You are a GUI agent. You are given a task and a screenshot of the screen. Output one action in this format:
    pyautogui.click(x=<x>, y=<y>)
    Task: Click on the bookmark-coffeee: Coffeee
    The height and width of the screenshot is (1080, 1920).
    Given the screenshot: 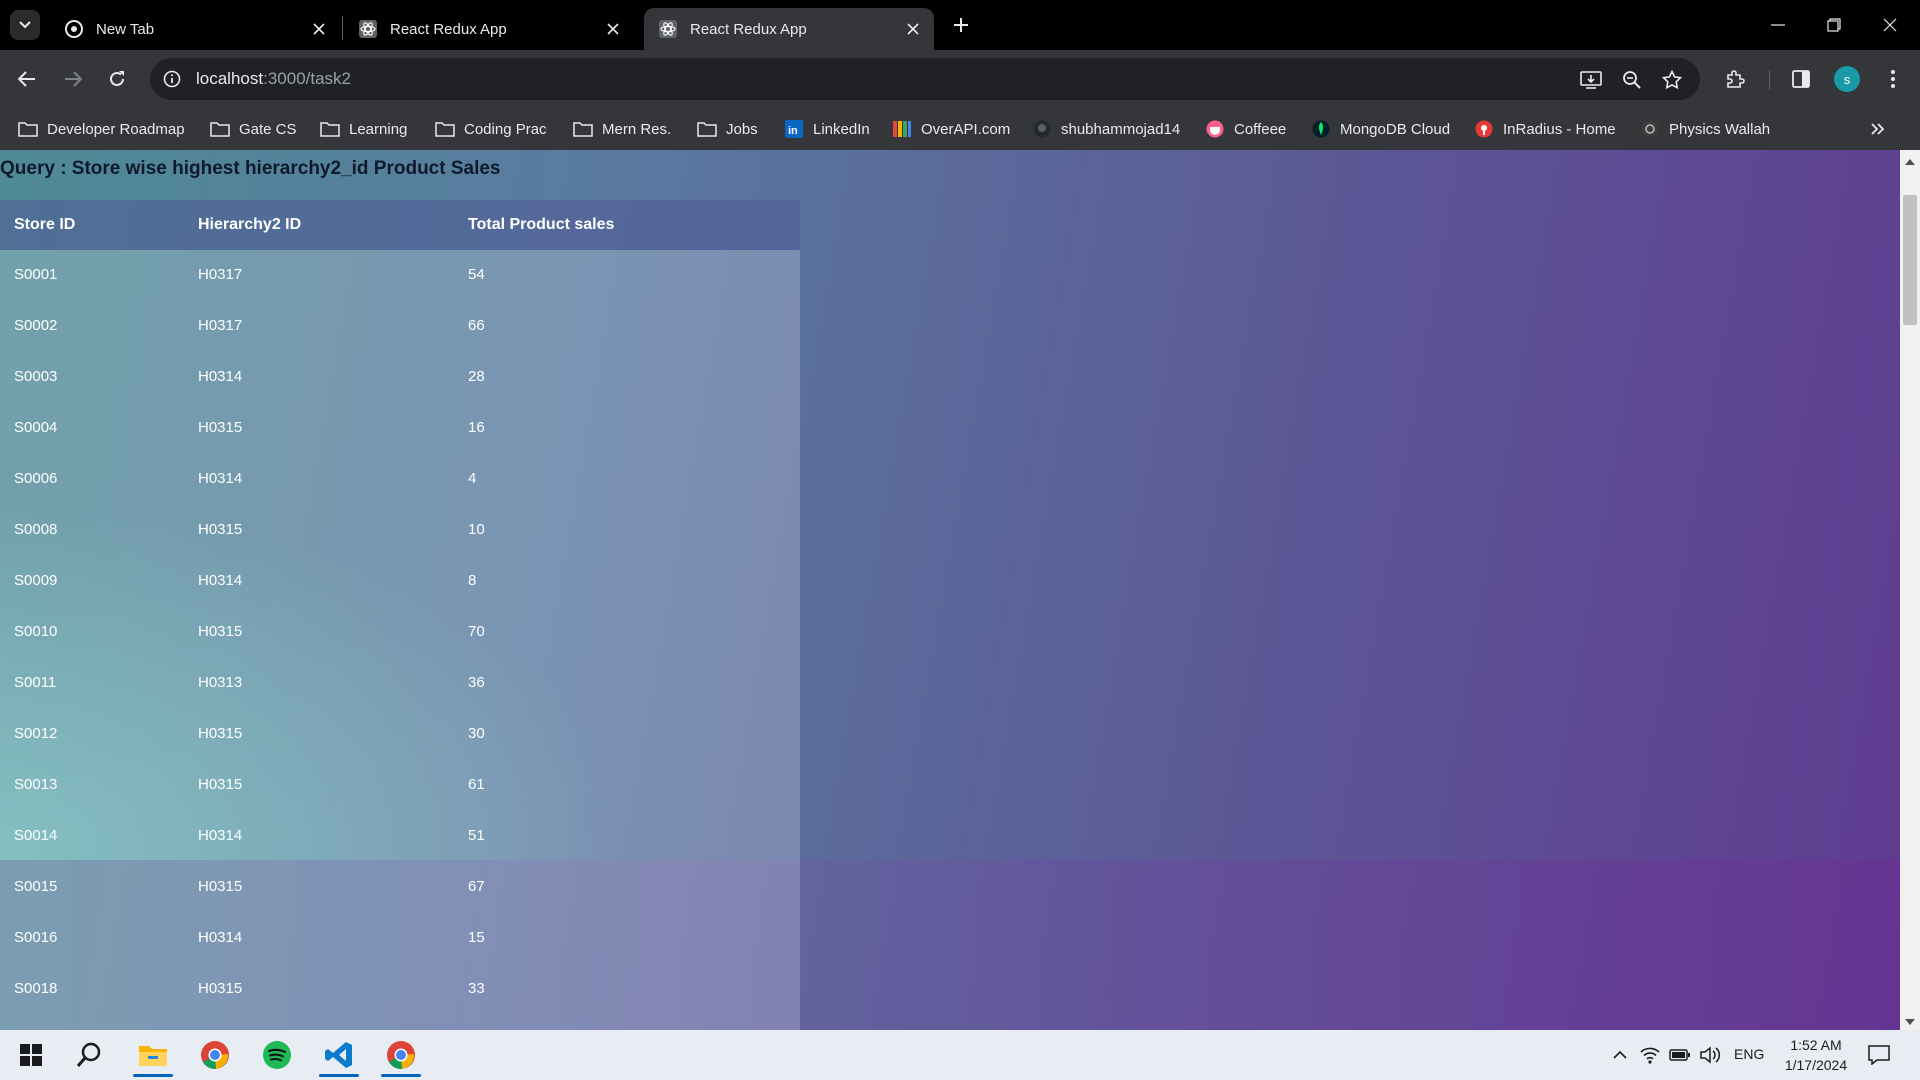 What is the action you would take?
    pyautogui.click(x=1245, y=129)
    